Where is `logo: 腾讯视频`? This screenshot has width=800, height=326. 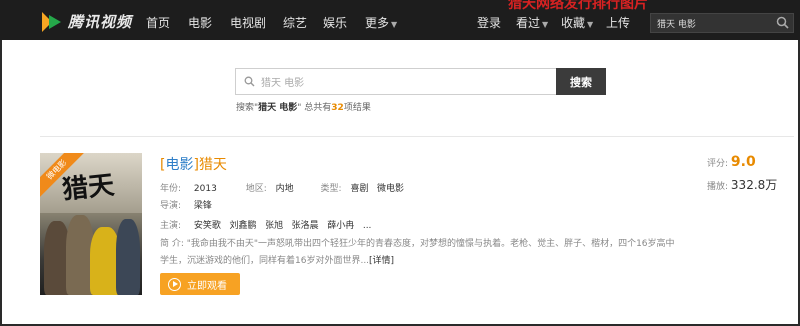 logo: 腾讯视频 is located at coordinates (87, 21).